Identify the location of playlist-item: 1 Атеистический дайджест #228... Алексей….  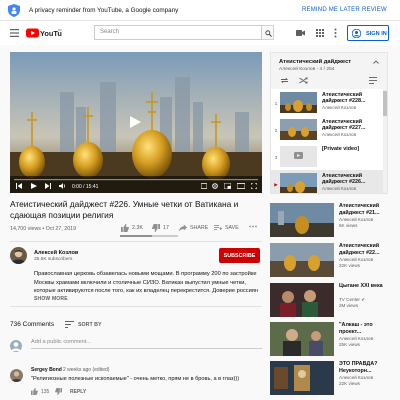
(326, 103).